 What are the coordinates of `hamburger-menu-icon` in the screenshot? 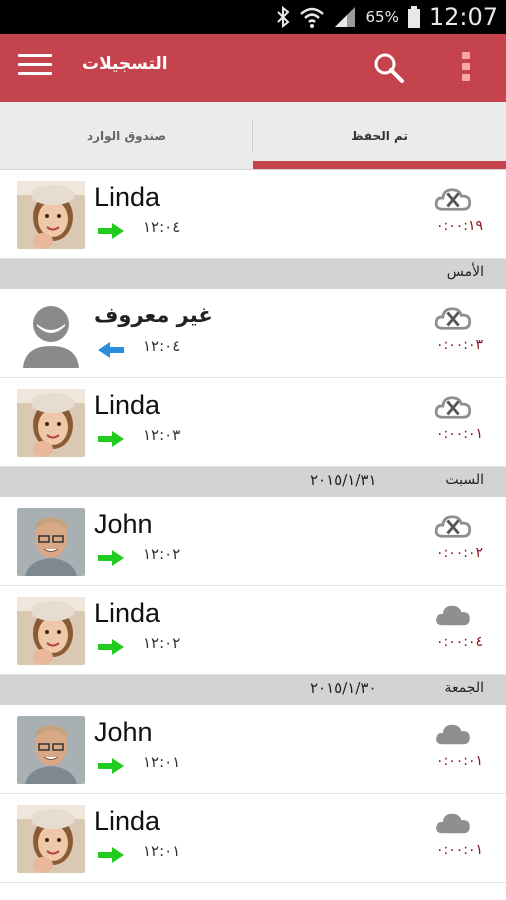 It's located at (35, 68).